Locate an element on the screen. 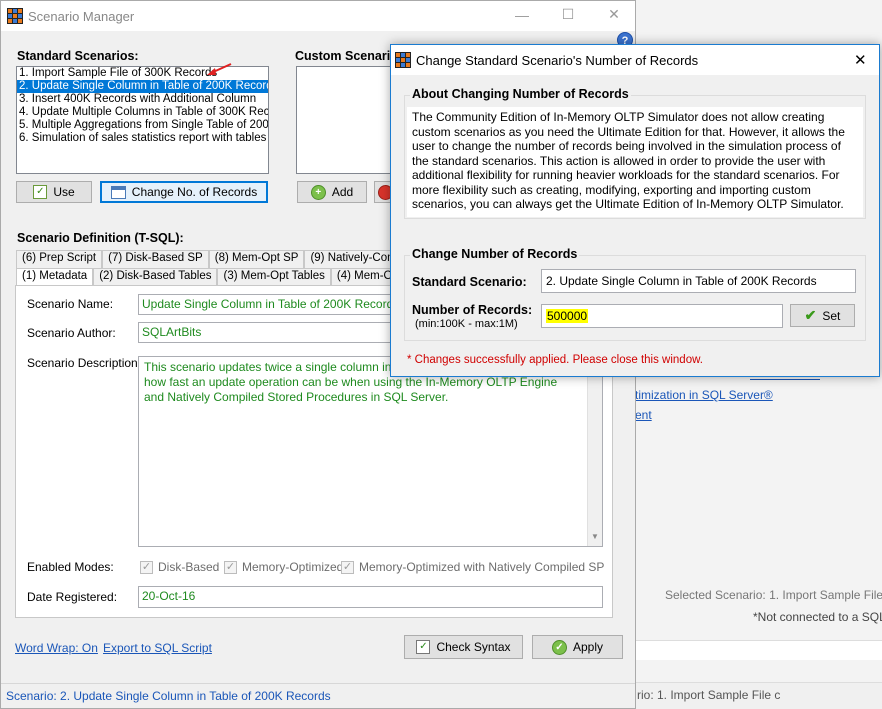 The width and height of the screenshot is (882, 709). scenario-author-label: Scenario Author: is located at coordinates (71, 333).